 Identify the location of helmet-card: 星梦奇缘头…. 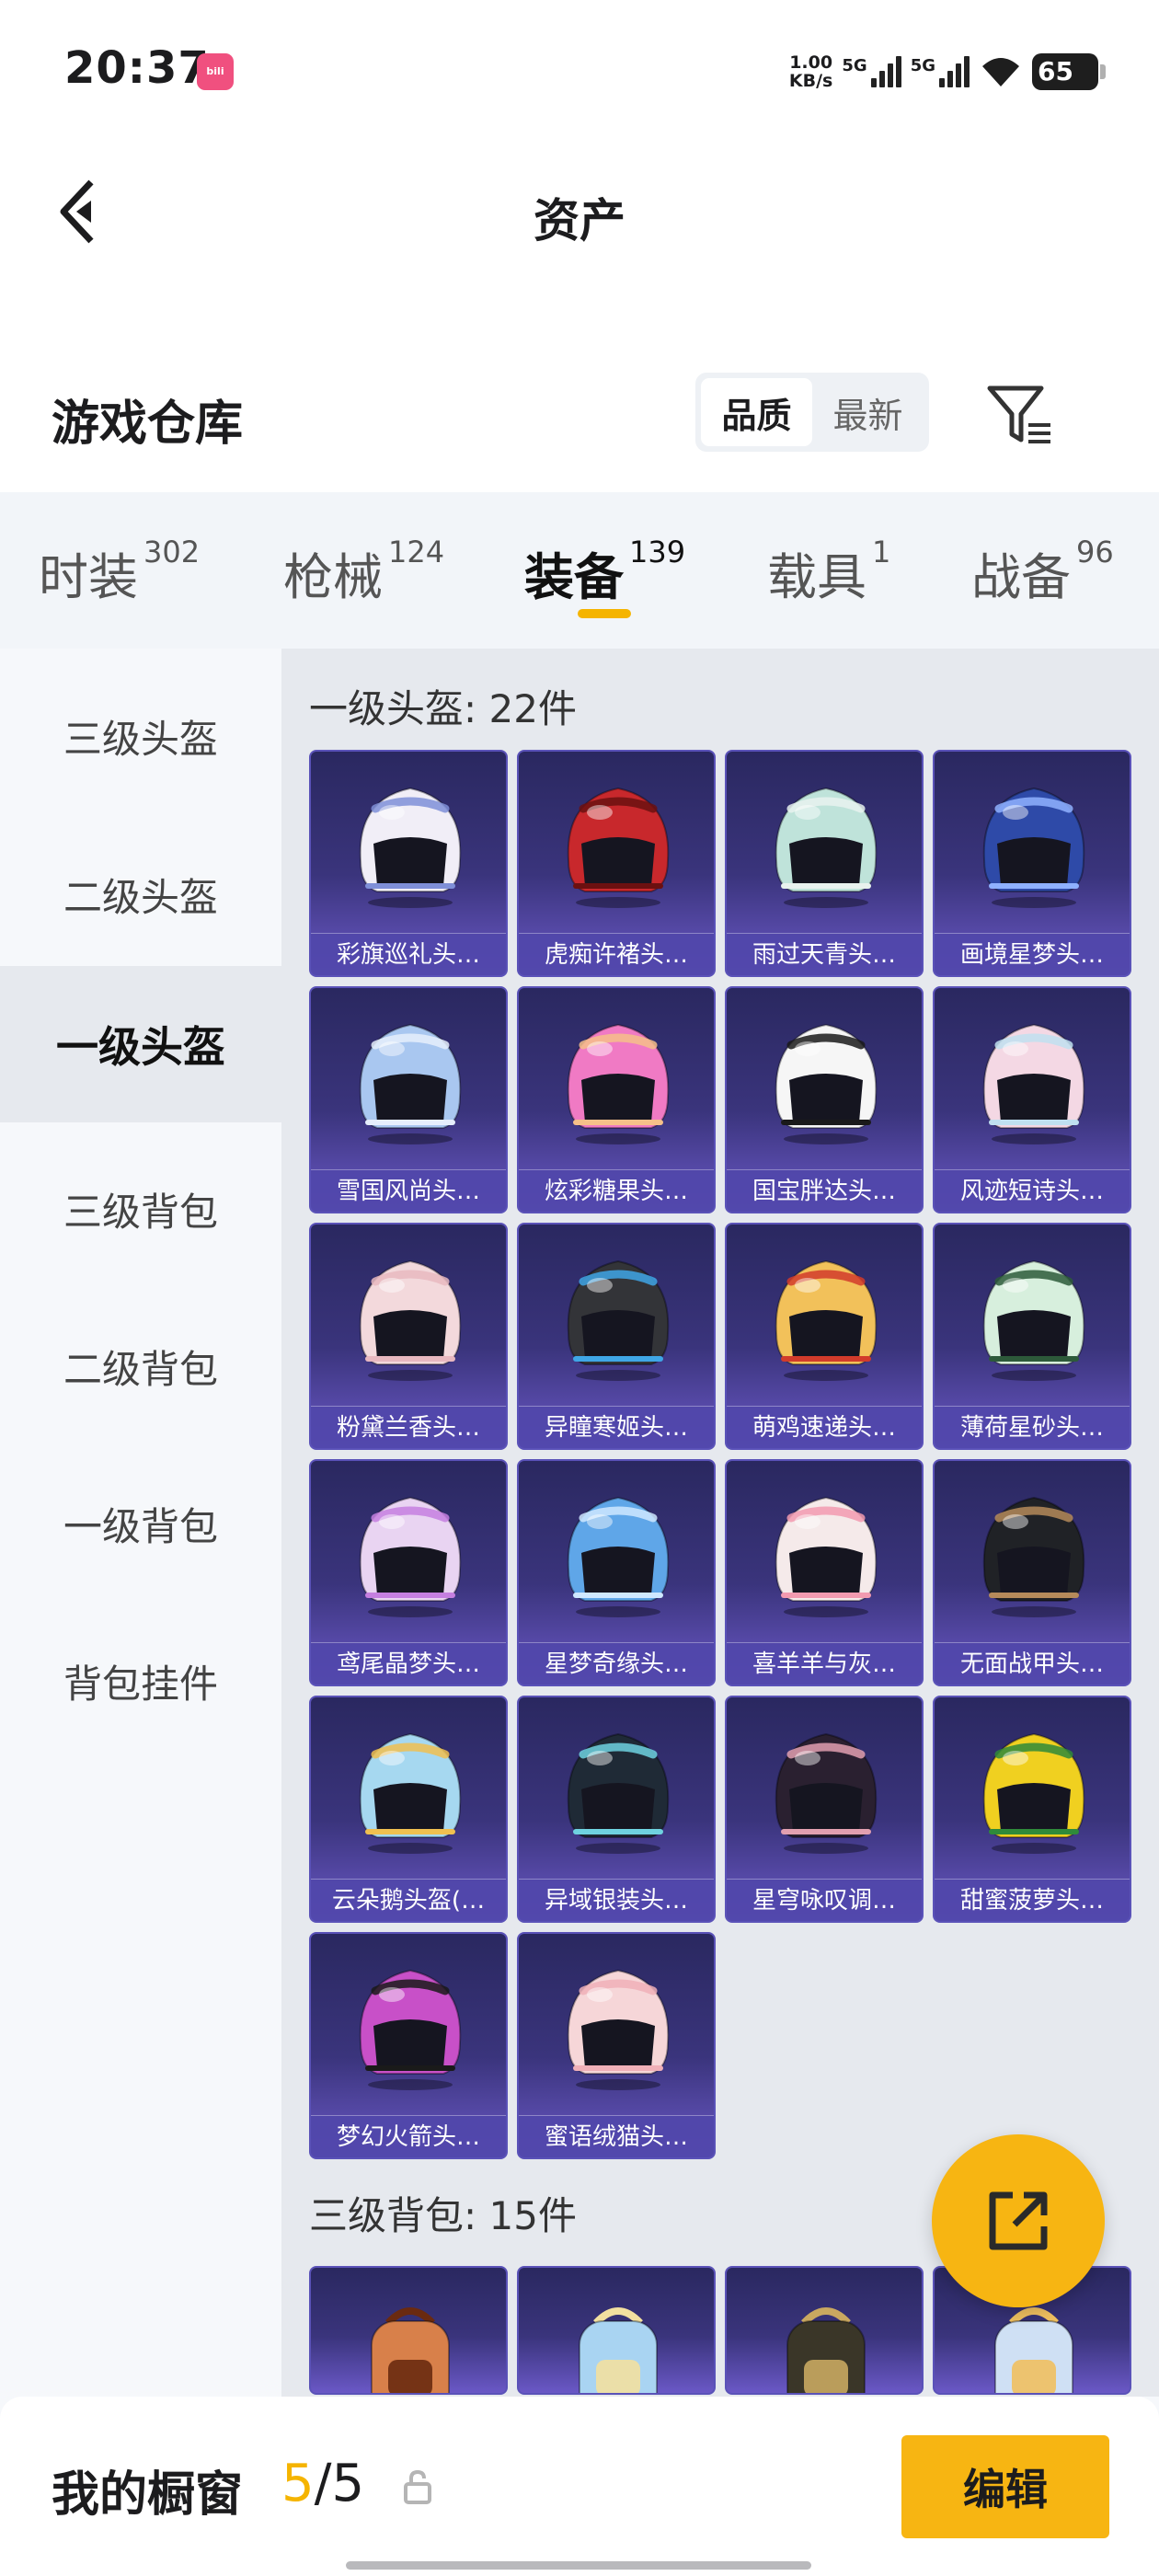
(616, 1572).